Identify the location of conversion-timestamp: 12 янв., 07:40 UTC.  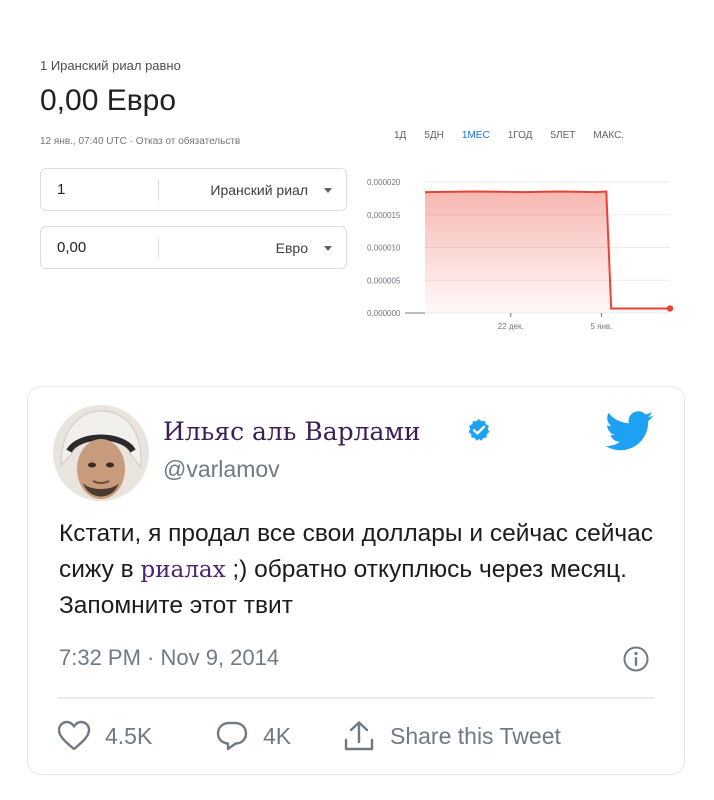
(83, 141).